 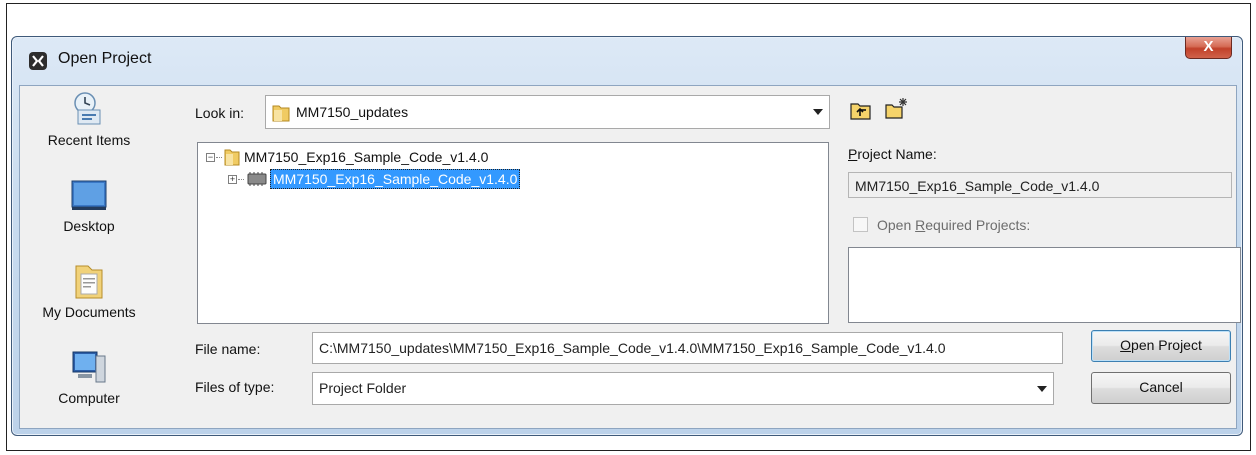 I want to click on open-button-mnemonic: O, so click(x=1126, y=345).